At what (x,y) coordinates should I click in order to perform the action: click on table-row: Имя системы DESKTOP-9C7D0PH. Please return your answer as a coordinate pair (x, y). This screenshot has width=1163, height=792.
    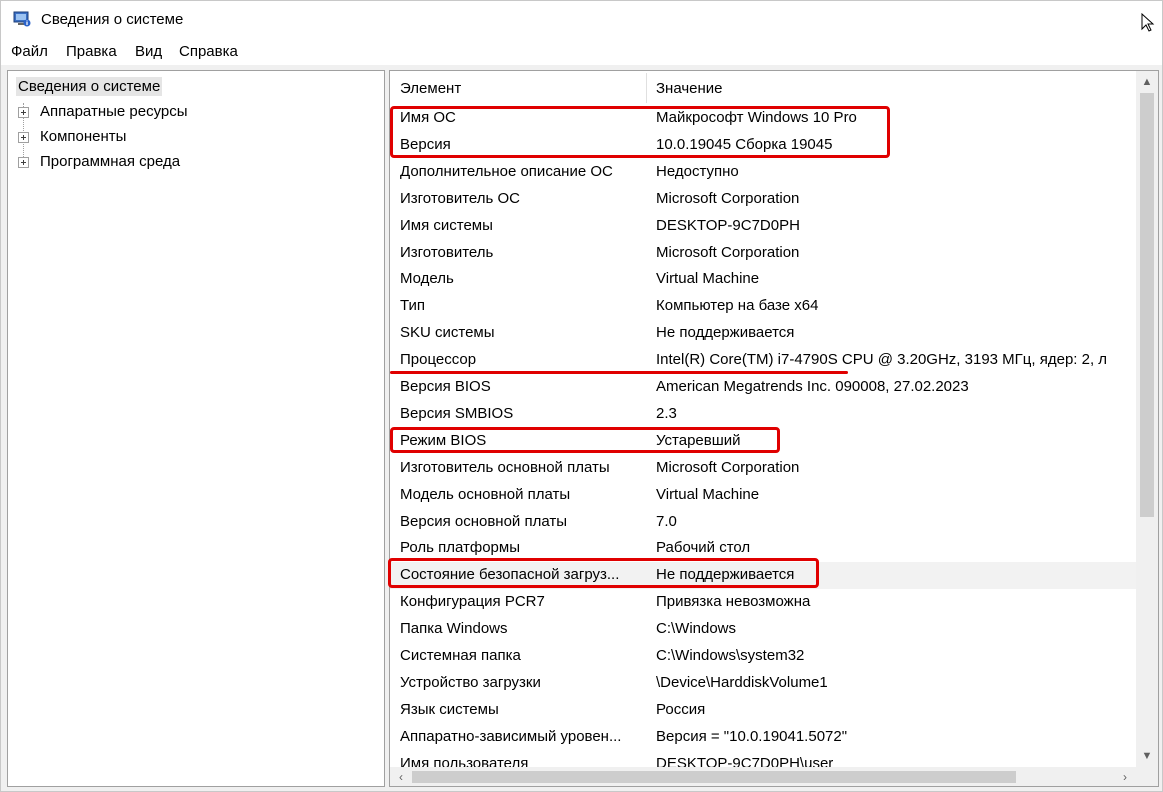
    Looking at the image, I should click on (763, 226).